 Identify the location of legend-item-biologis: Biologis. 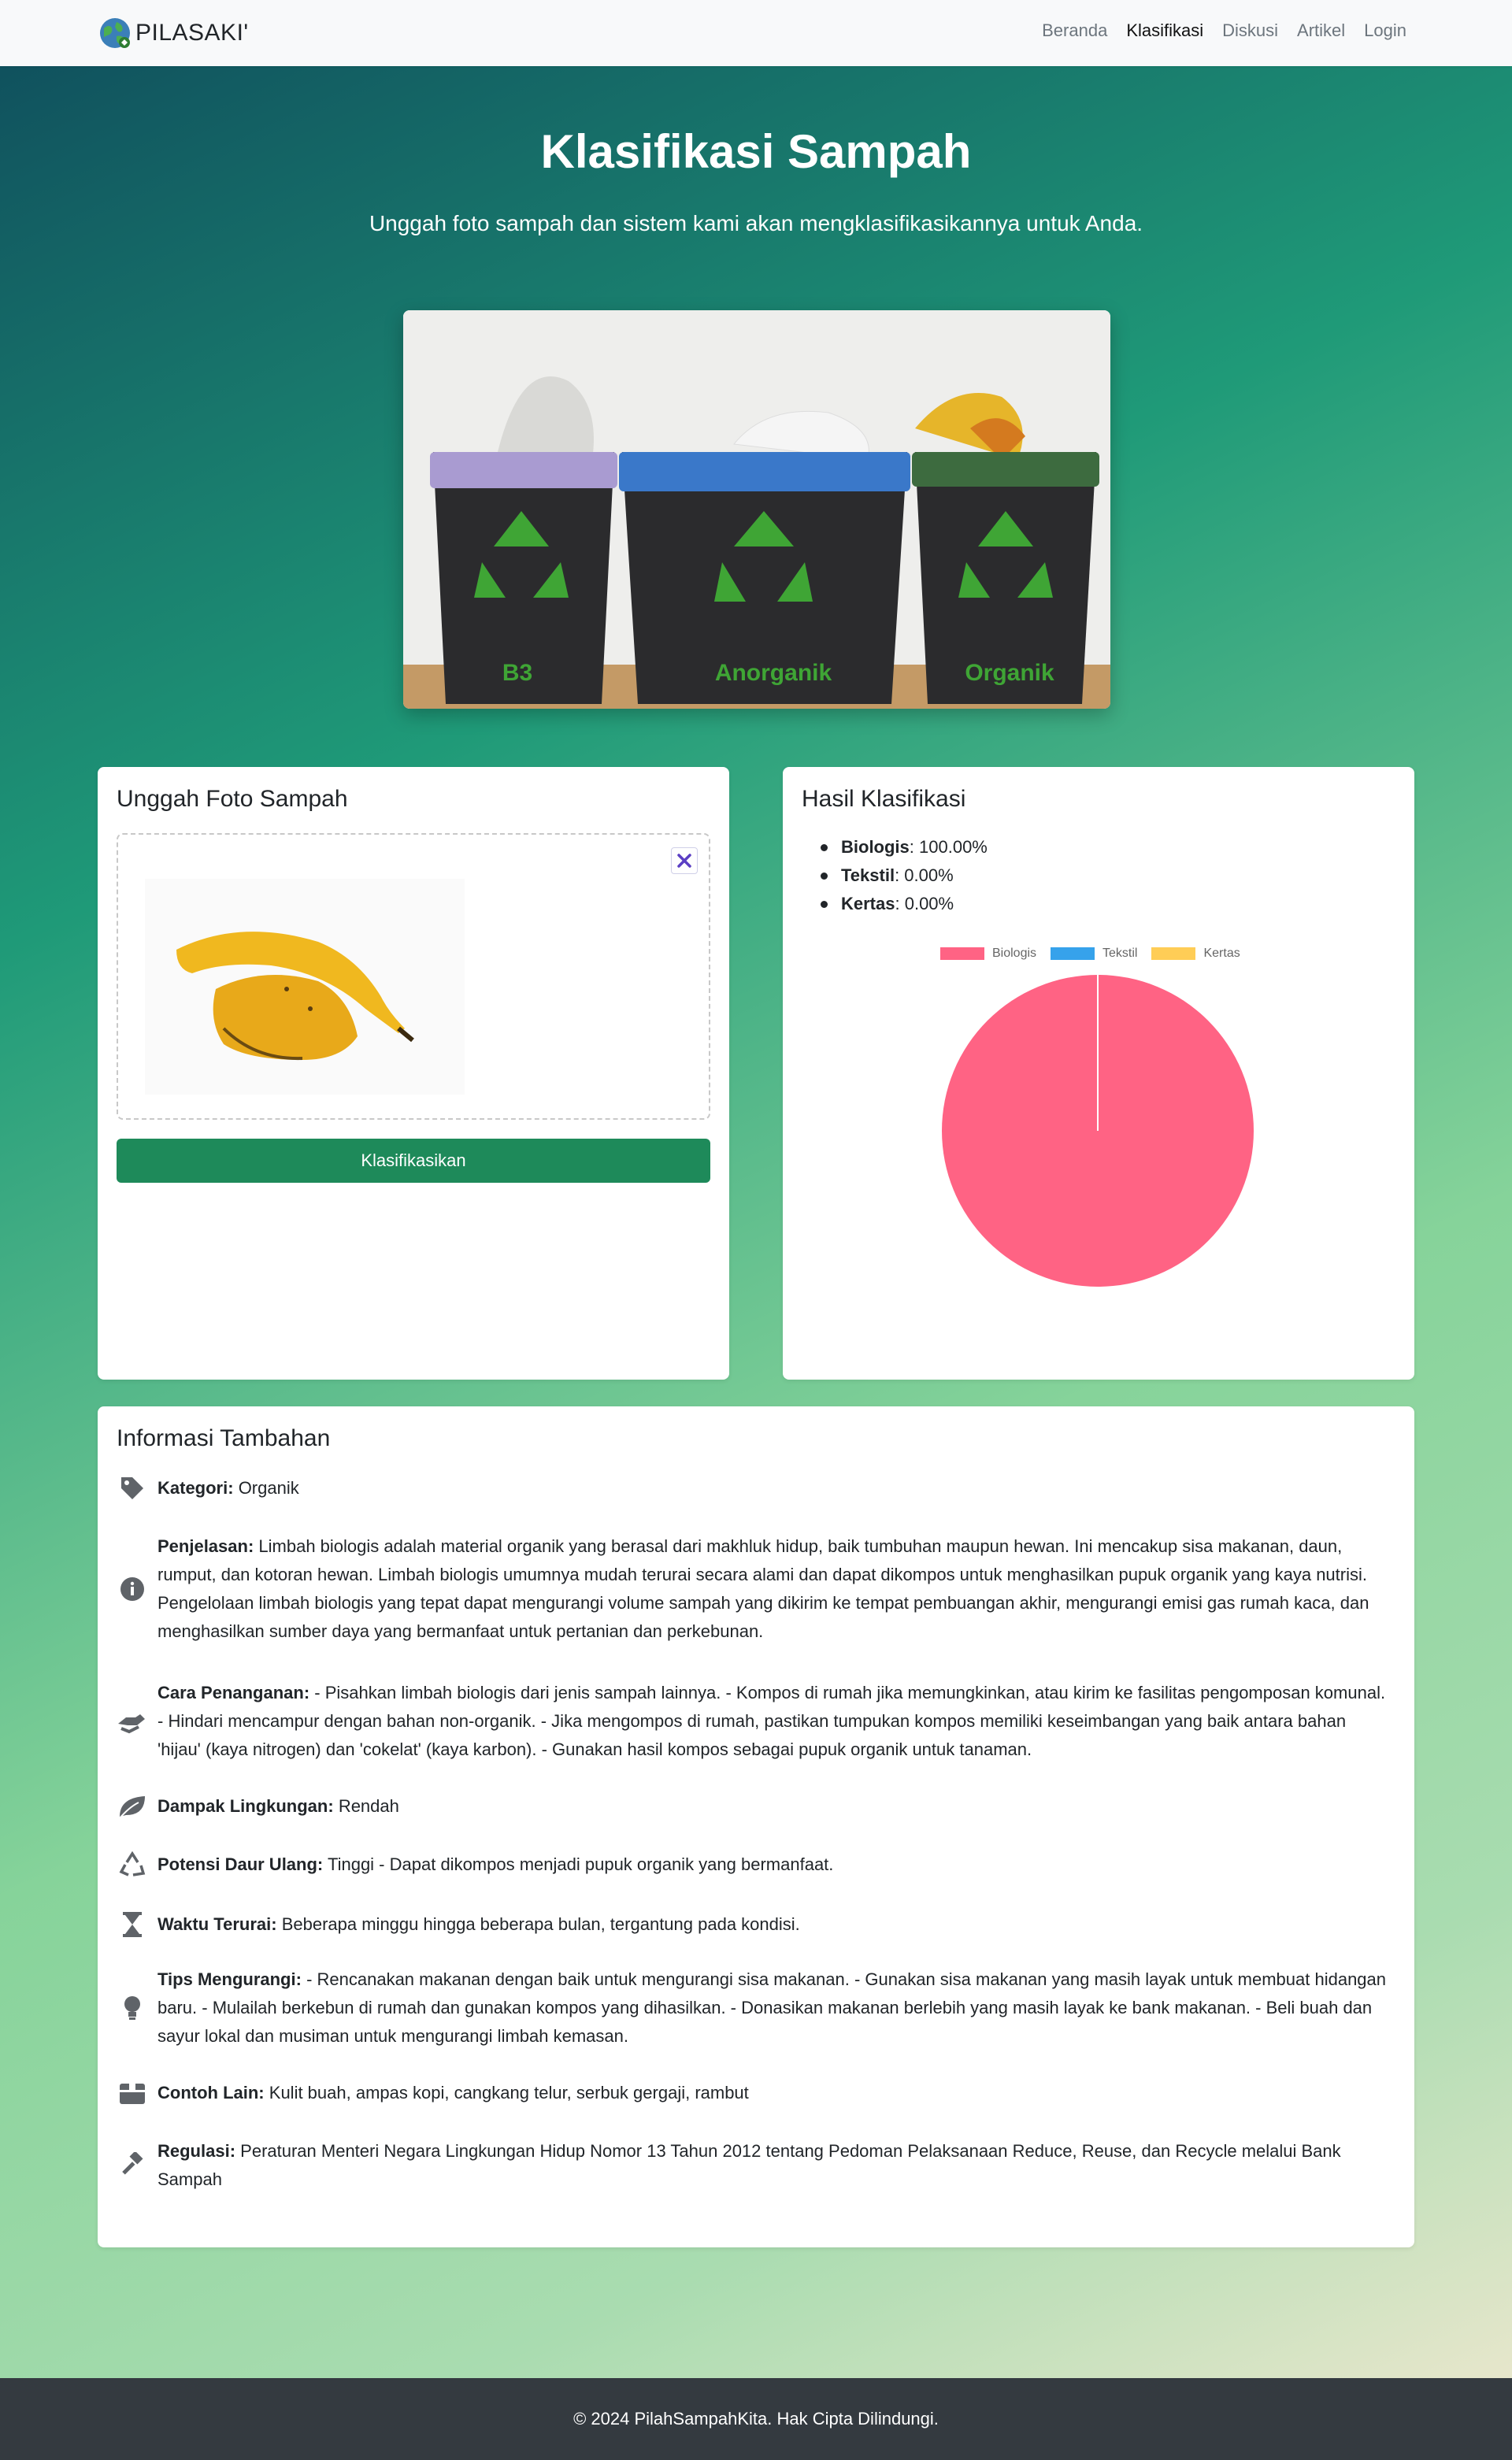
(988, 954).